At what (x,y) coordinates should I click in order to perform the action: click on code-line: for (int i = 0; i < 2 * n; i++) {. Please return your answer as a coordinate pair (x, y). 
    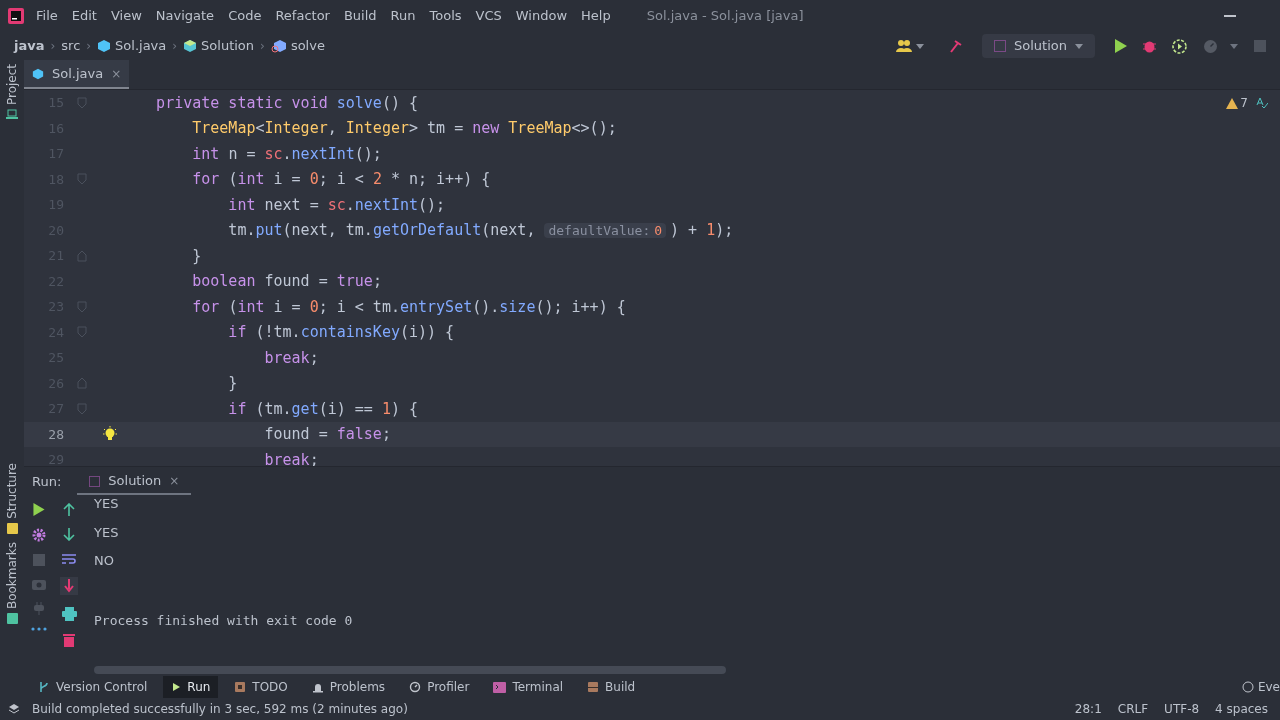
    Looking at the image, I should click on (341, 179).